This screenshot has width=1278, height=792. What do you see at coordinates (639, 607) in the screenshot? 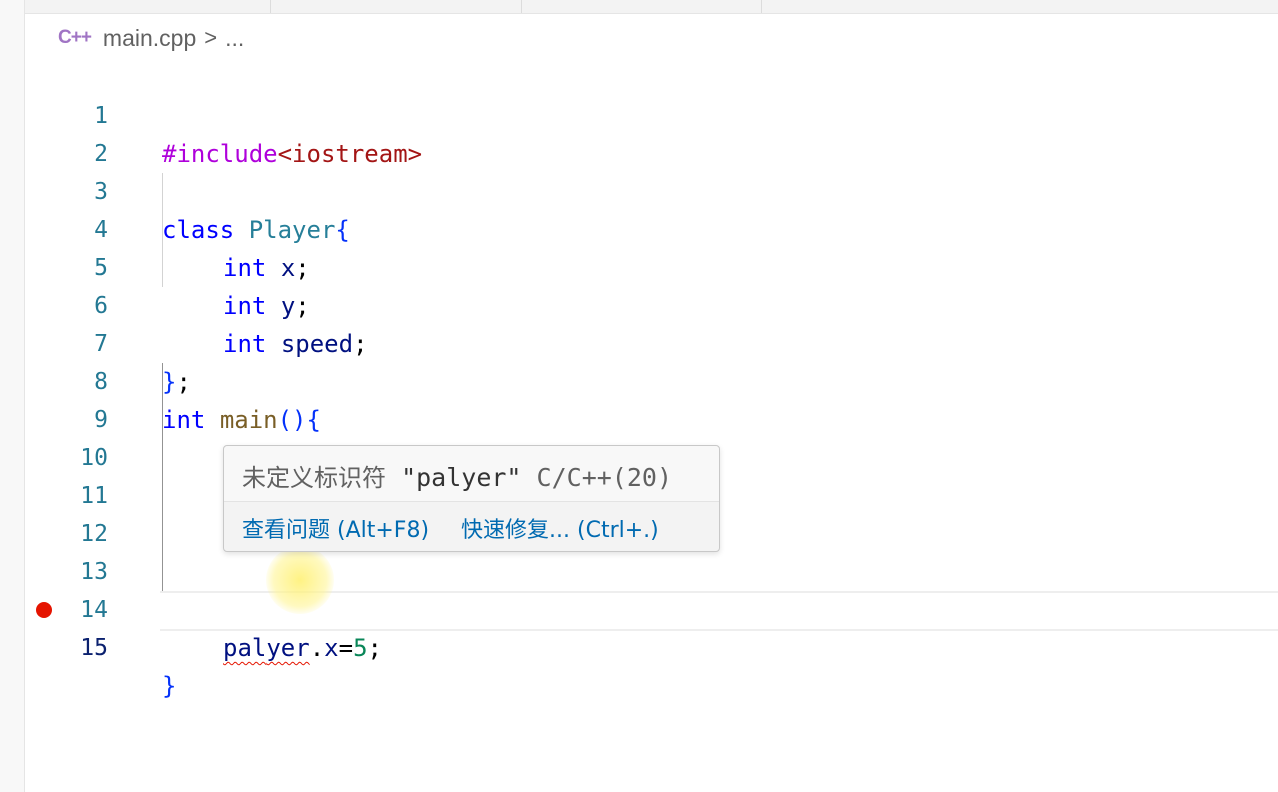
I see `code-line: 14 palyer.x=5;` at bounding box center [639, 607].